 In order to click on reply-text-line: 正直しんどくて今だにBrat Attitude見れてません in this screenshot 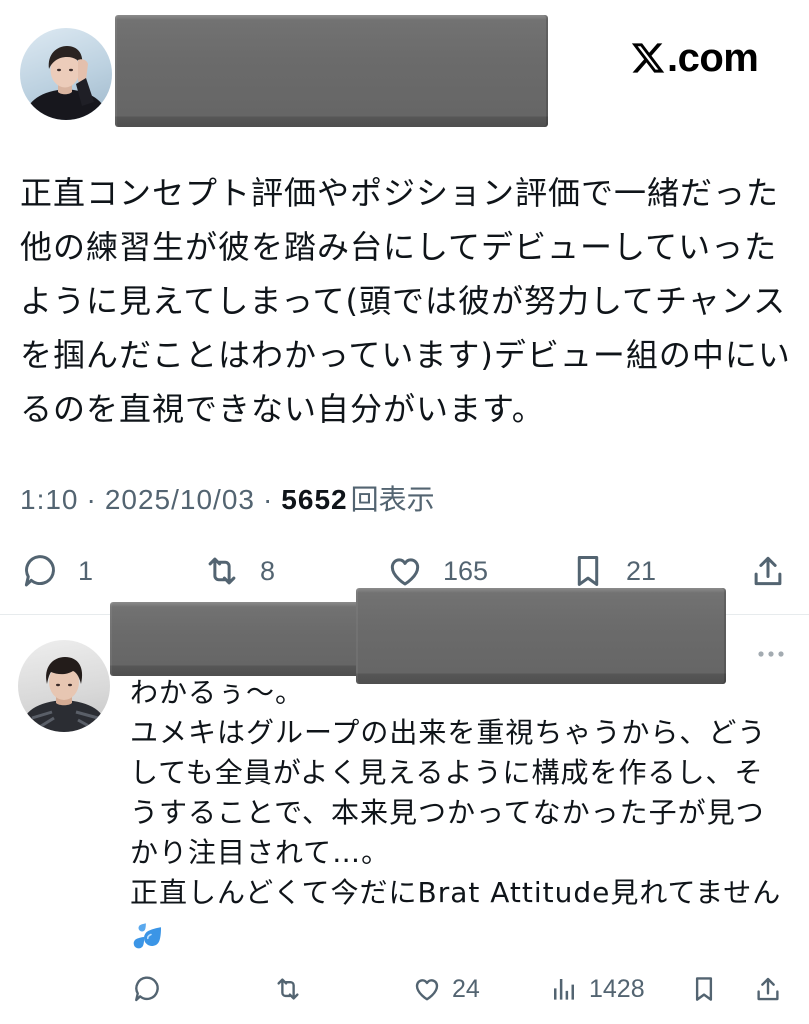, I will do `click(456, 892)`.